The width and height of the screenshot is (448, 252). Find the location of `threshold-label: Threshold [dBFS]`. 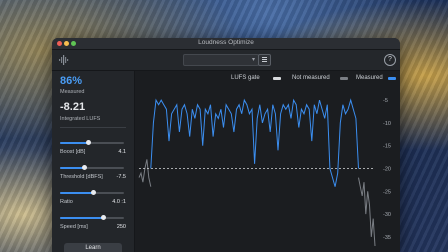

threshold-label: Threshold [dBFS] is located at coordinates (81, 177).